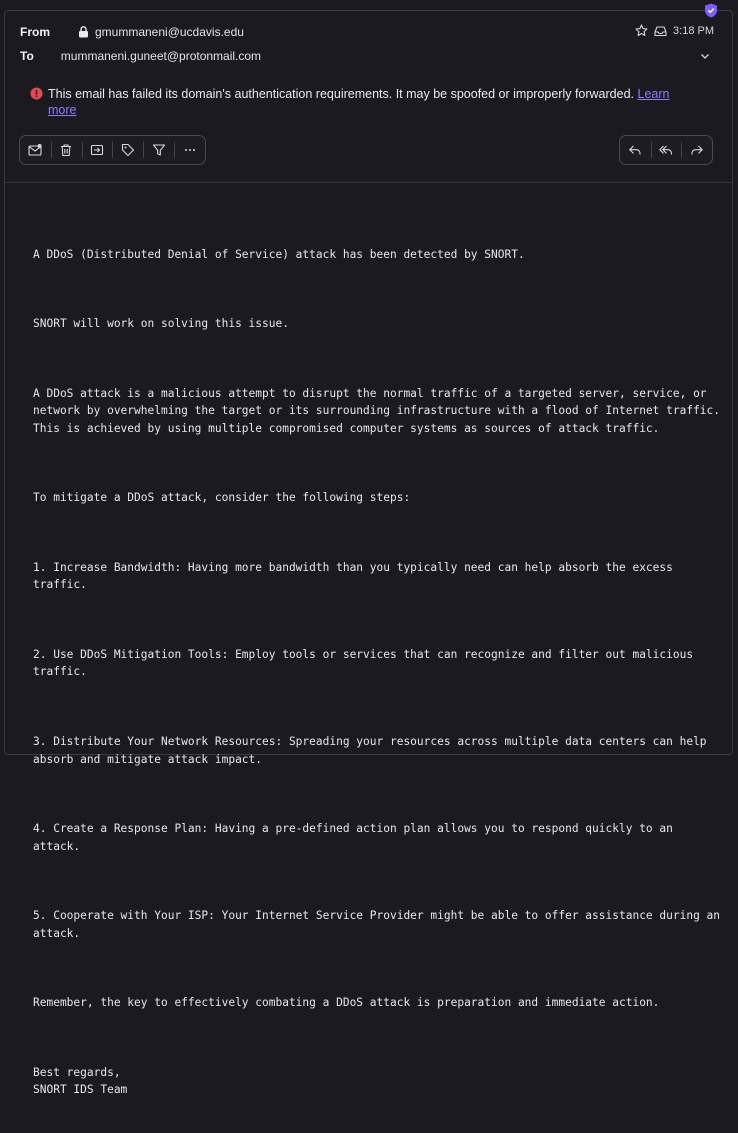  I want to click on reply-button, so click(635, 150).